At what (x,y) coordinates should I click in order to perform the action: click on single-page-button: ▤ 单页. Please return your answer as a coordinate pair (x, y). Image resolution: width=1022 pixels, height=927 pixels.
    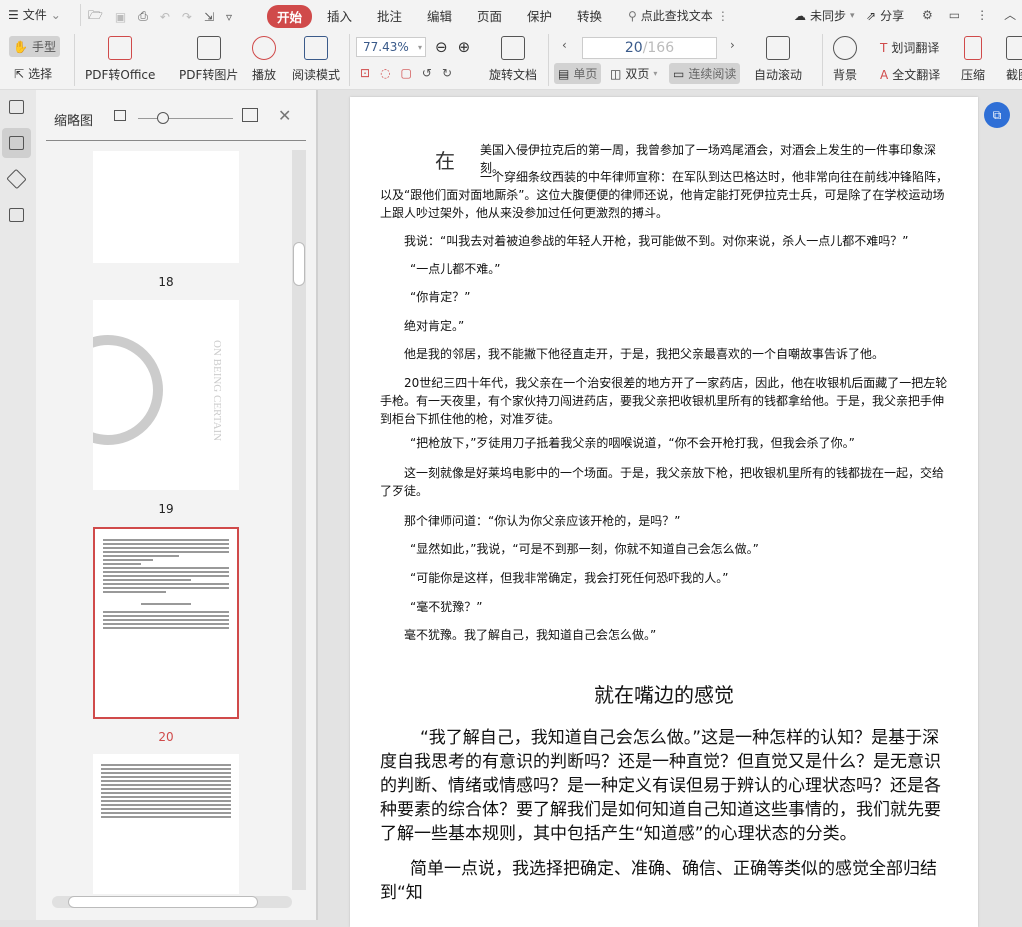
    Looking at the image, I should click on (578, 73).